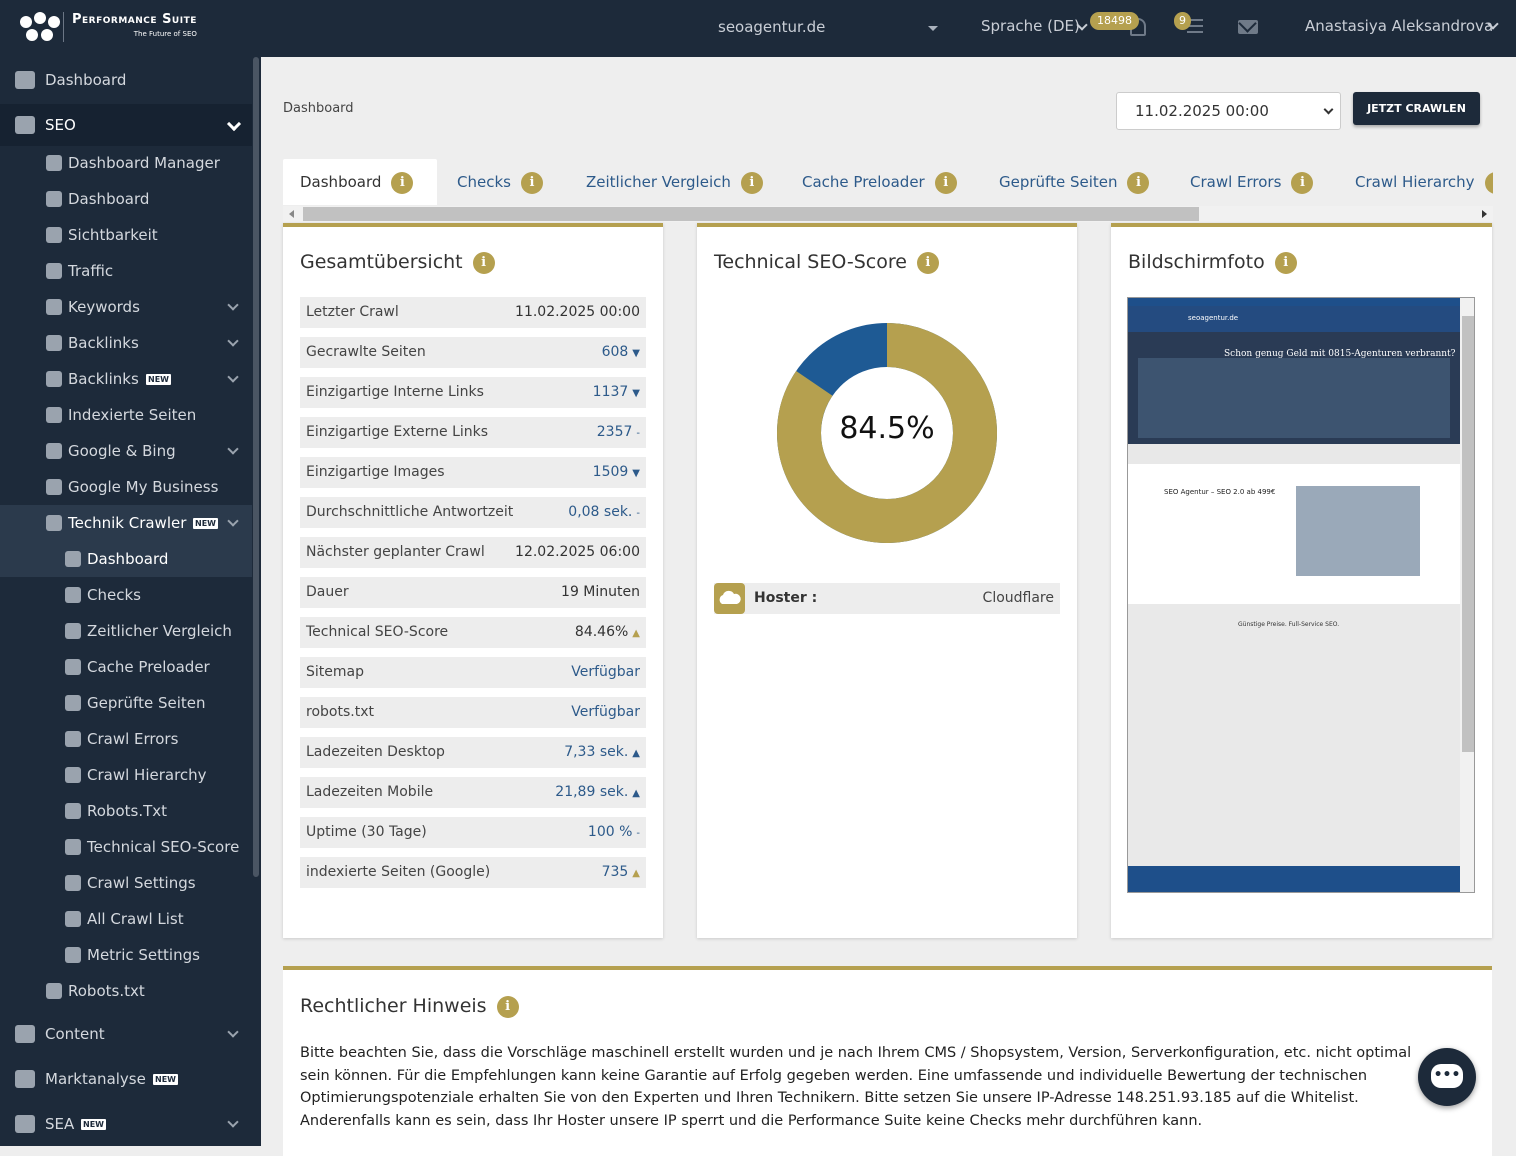 Image resolution: width=1516 pixels, height=1156 pixels. I want to click on user-menu: Anastasiya Aleksandrova, so click(1399, 26).